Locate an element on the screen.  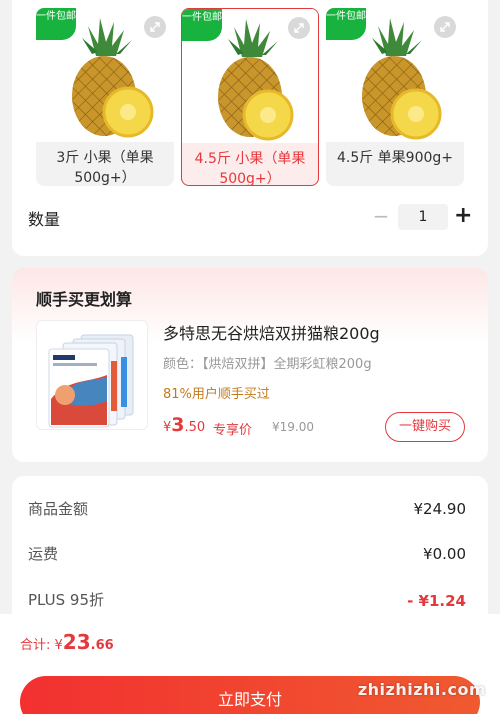
addon-product-image is located at coordinates (92, 375).